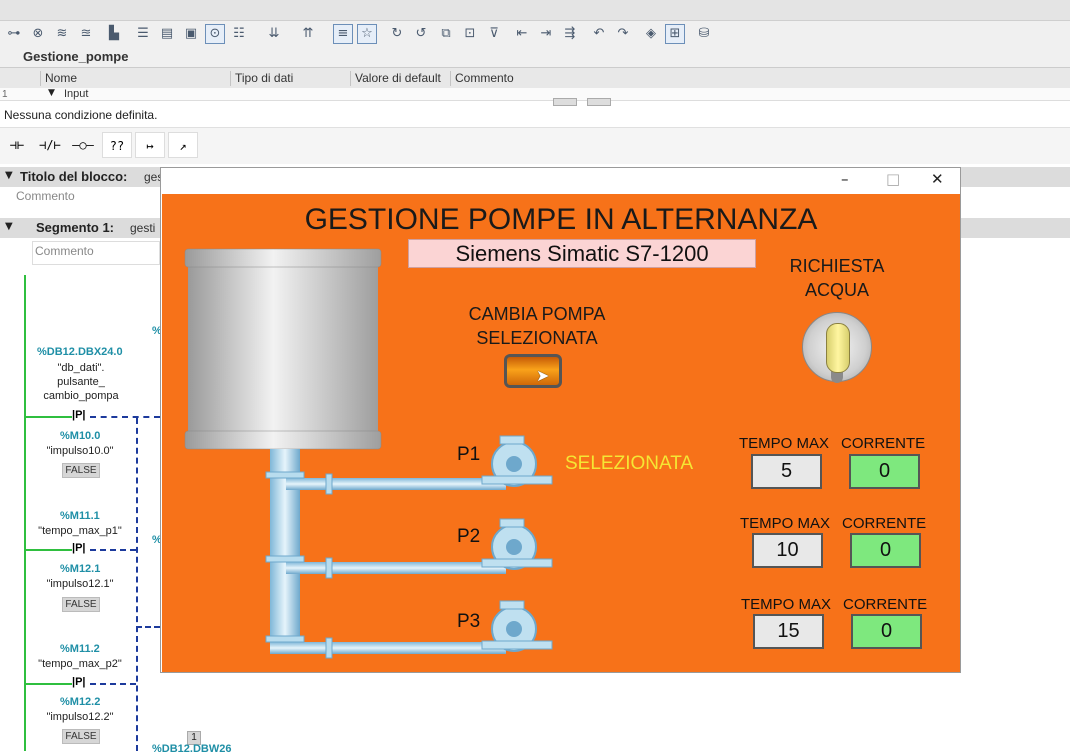 The height and width of the screenshot is (755, 1070). I want to click on close-icon: ✕, so click(937, 179).